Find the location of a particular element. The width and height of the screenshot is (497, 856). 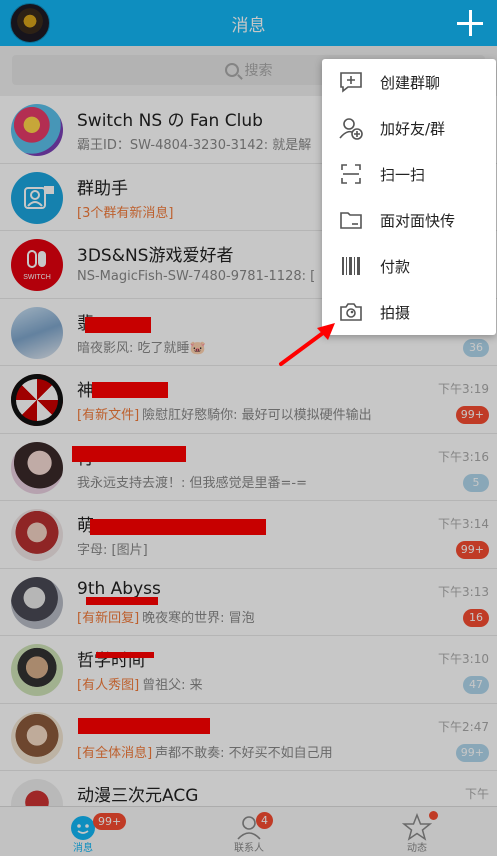

scan-icon is located at coordinates (351, 174).